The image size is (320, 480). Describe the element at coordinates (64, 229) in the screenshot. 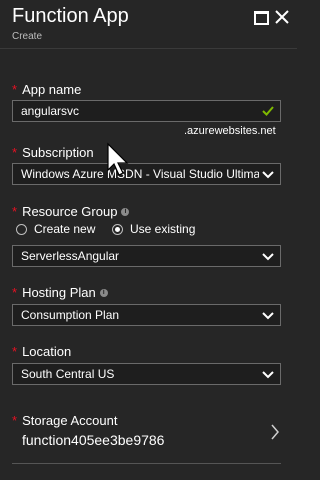

I see `create-new-label: Create new` at that location.